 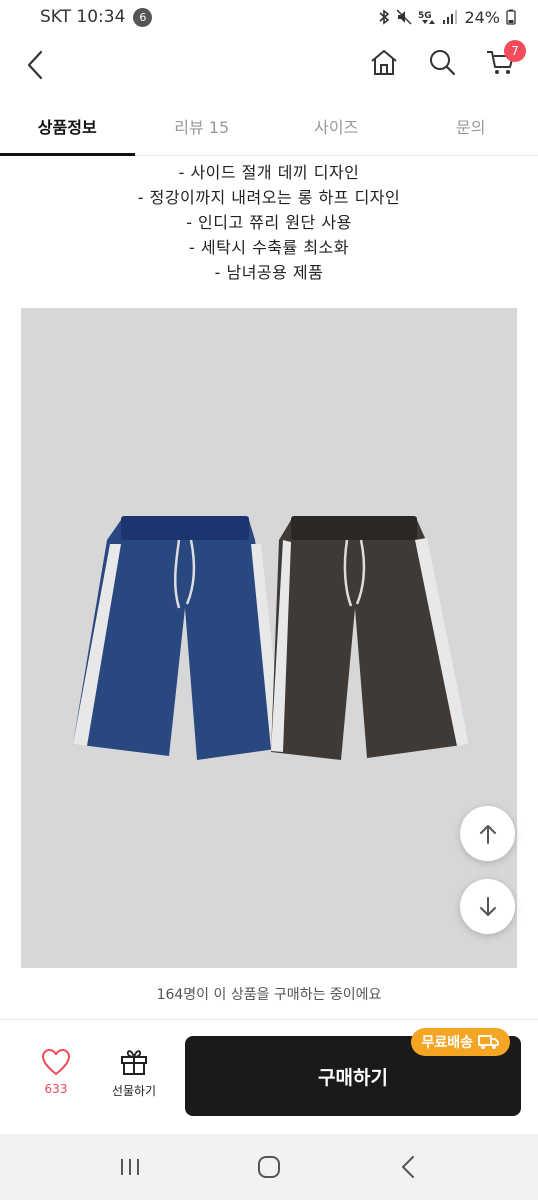 I want to click on description-line: - 남녀공용 제품, so click(x=269, y=272).